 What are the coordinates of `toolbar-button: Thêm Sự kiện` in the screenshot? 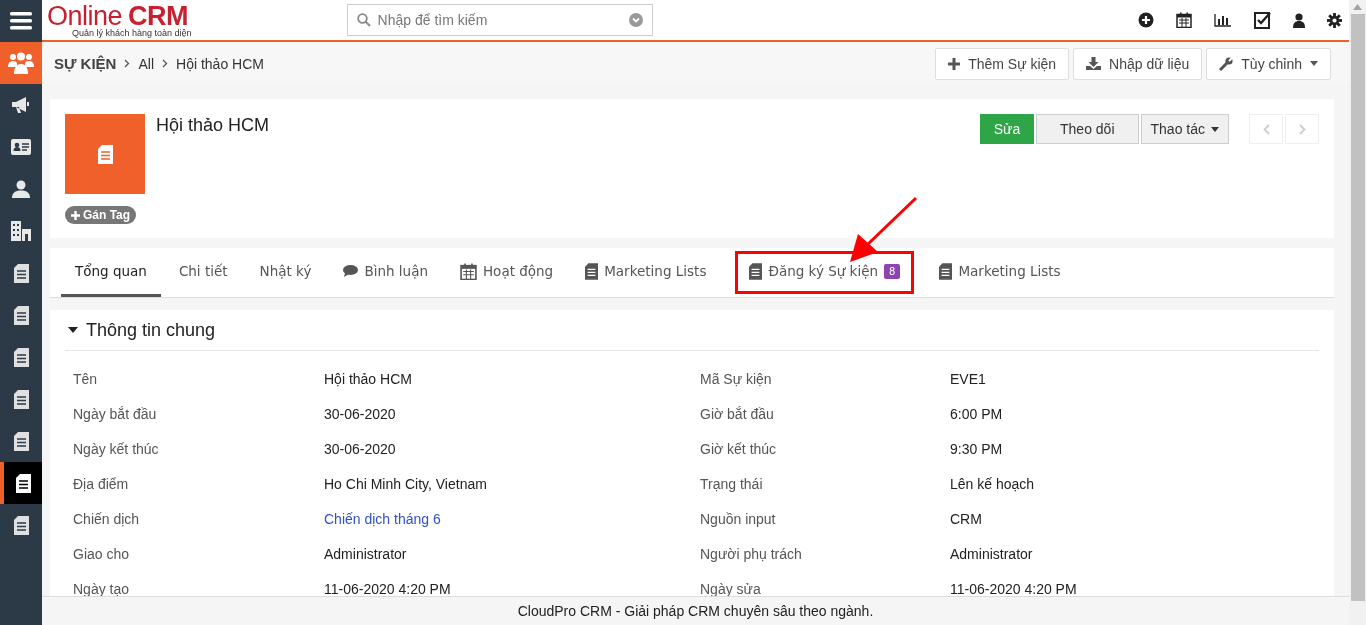 It's located at (1002, 63).